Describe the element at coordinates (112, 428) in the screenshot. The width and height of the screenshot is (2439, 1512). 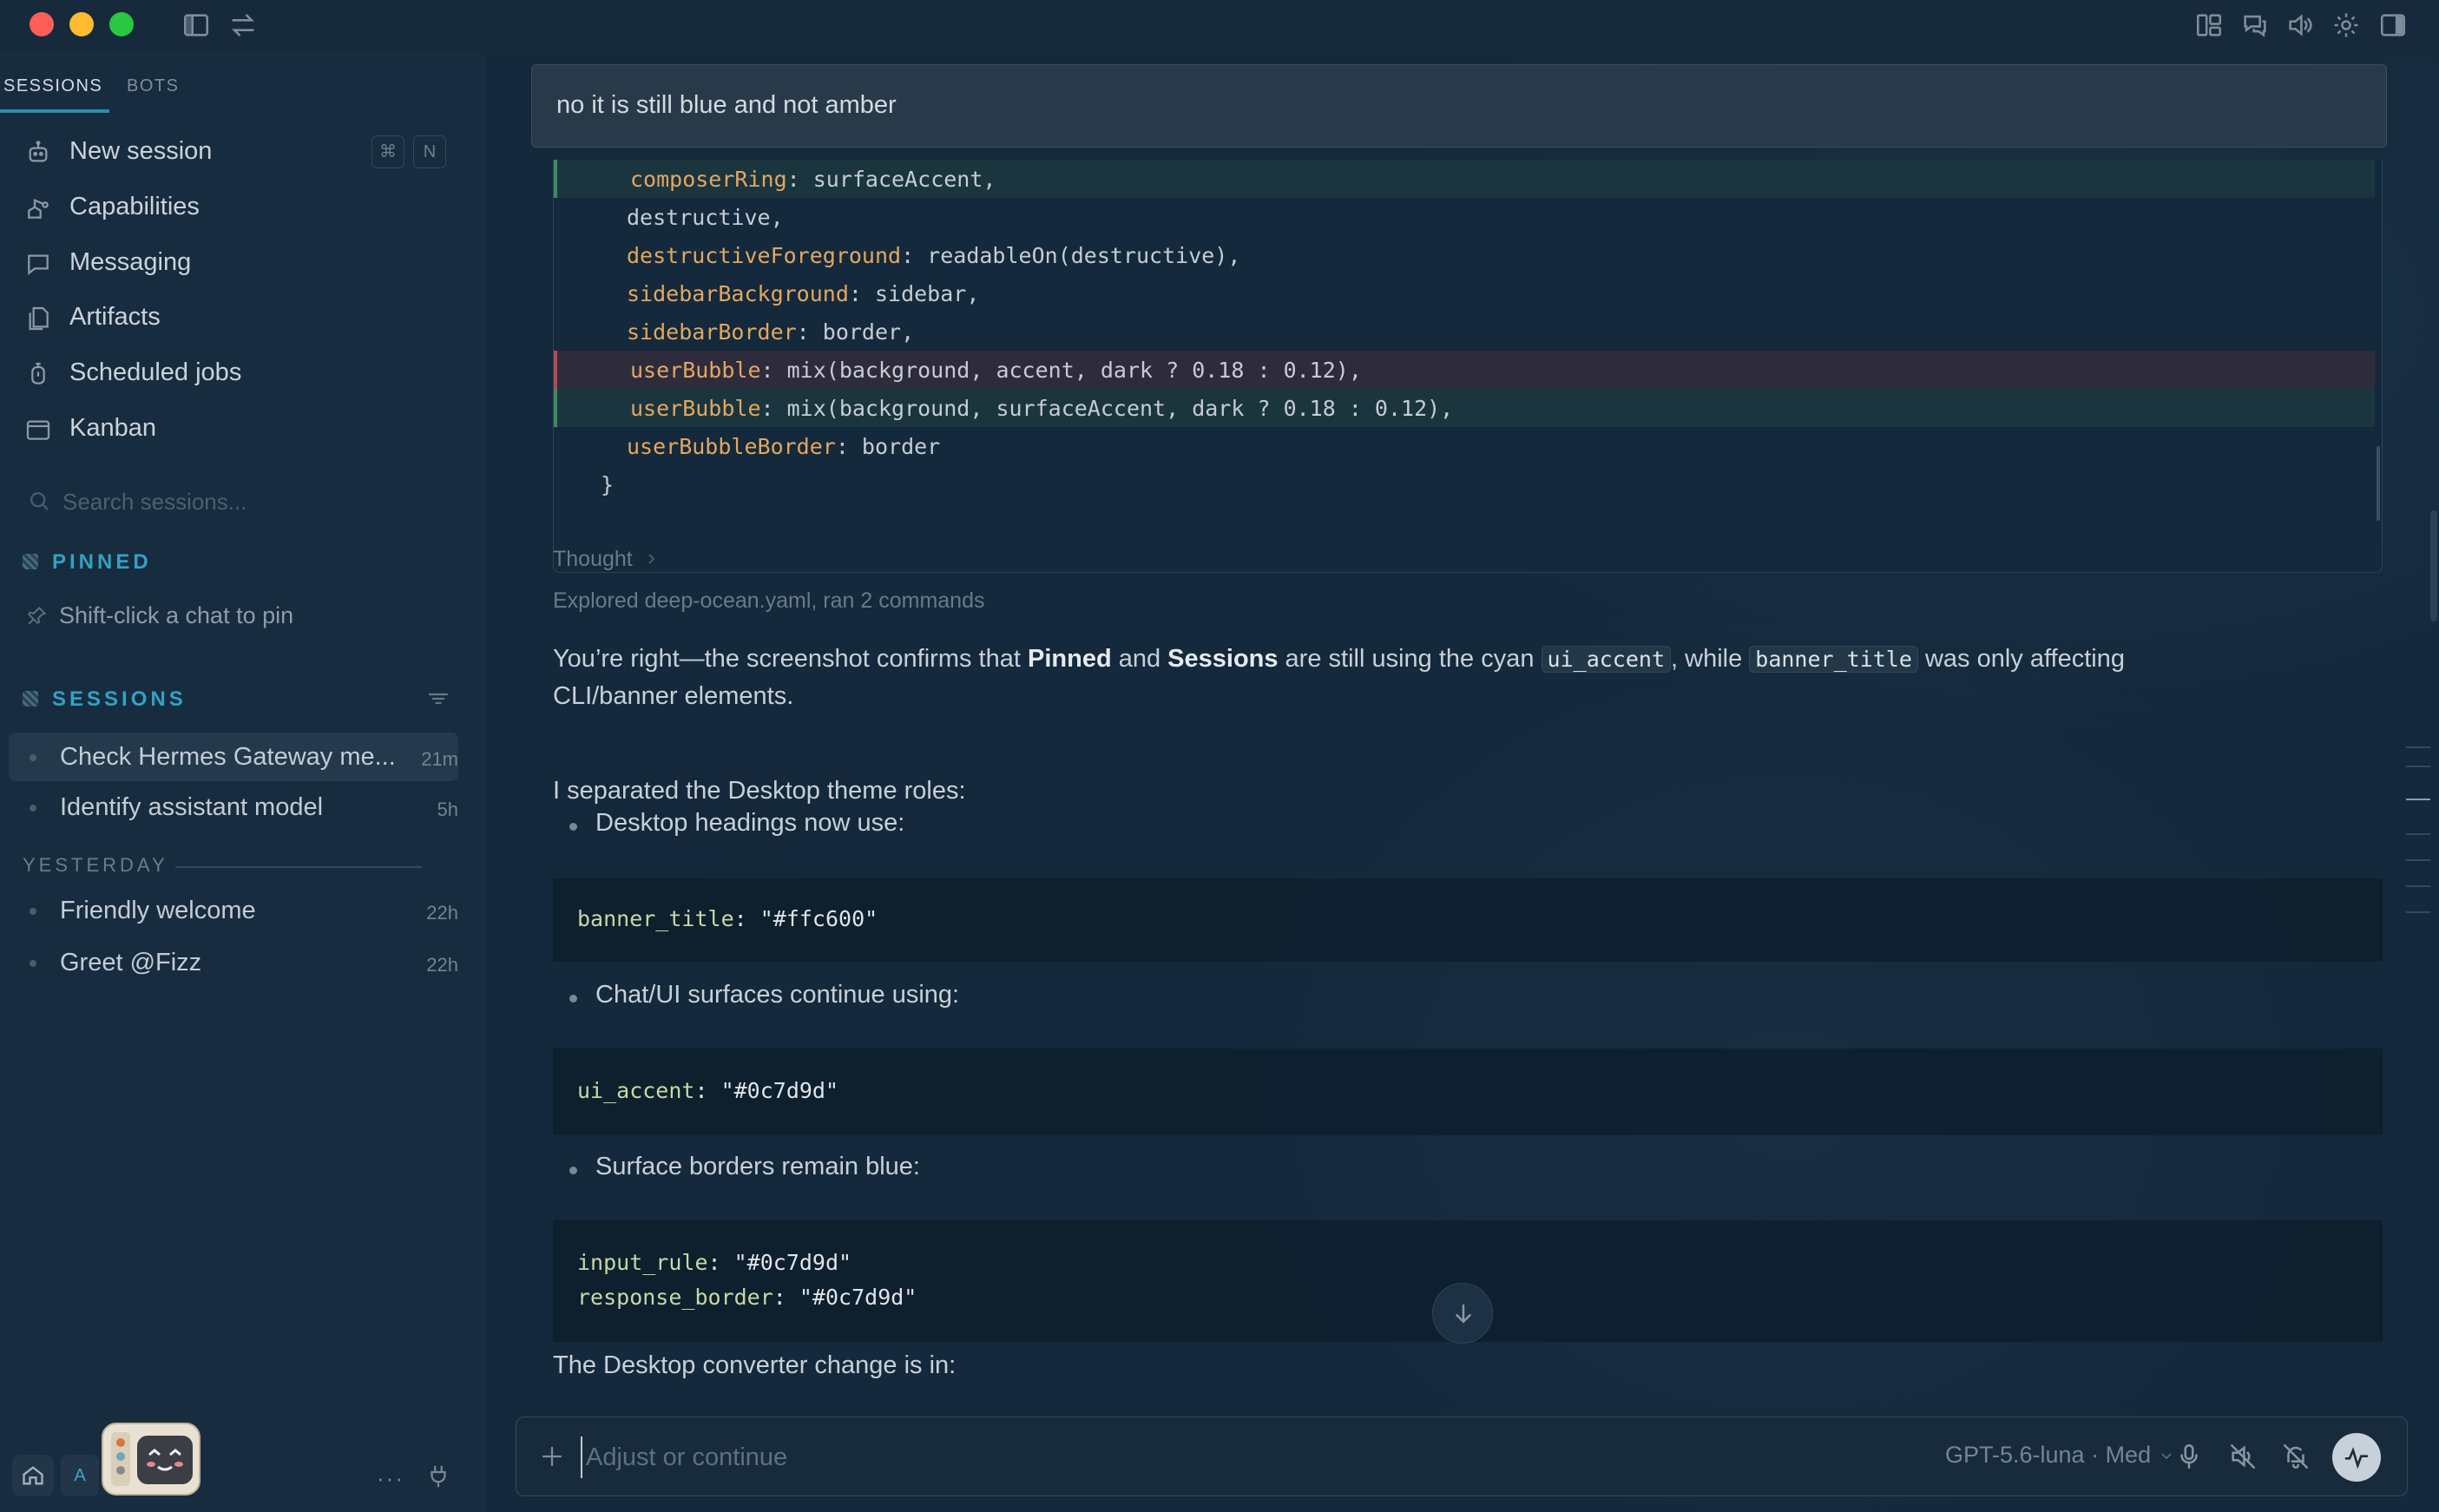
I see `nav-kanban-label: Kanban` at that location.